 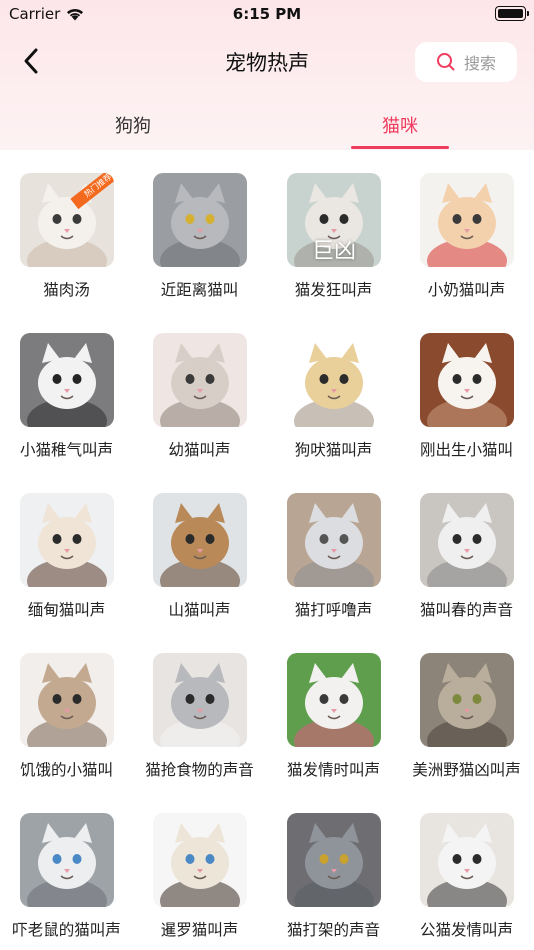 I want to click on cat-photo-thumbnail: 热门推荐, so click(x=67, y=220).